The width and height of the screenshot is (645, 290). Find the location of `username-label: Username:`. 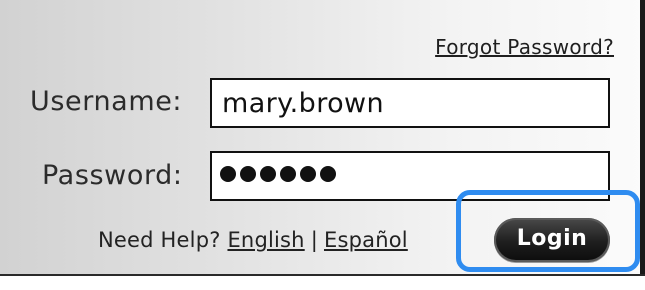

username-label: Username: is located at coordinates (106, 101).